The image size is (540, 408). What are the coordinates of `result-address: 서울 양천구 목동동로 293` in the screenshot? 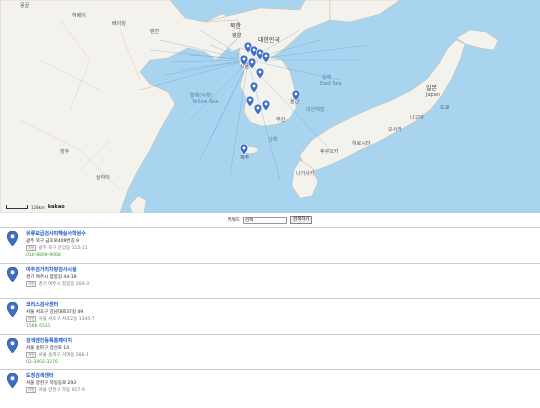 It's located at (51, 383).